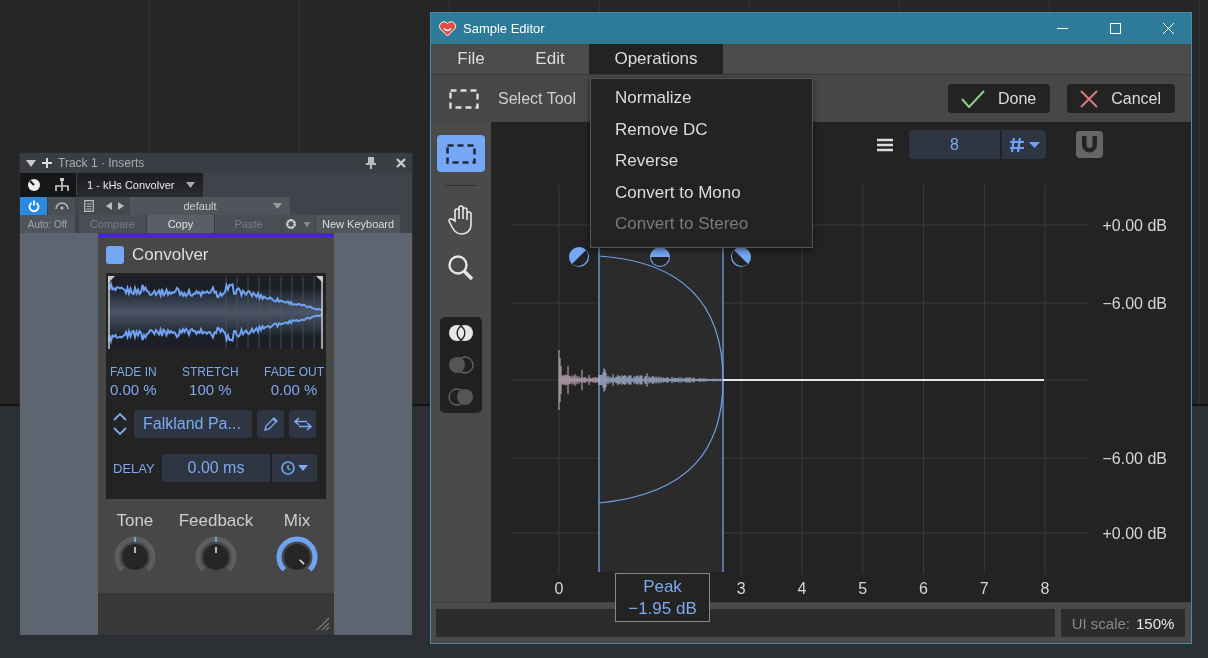 The height and width of the screenshot is (658, 1208). Describe the element at coordinates (115, 255) in the screenshot. I see `enable-checkbox` at that location.